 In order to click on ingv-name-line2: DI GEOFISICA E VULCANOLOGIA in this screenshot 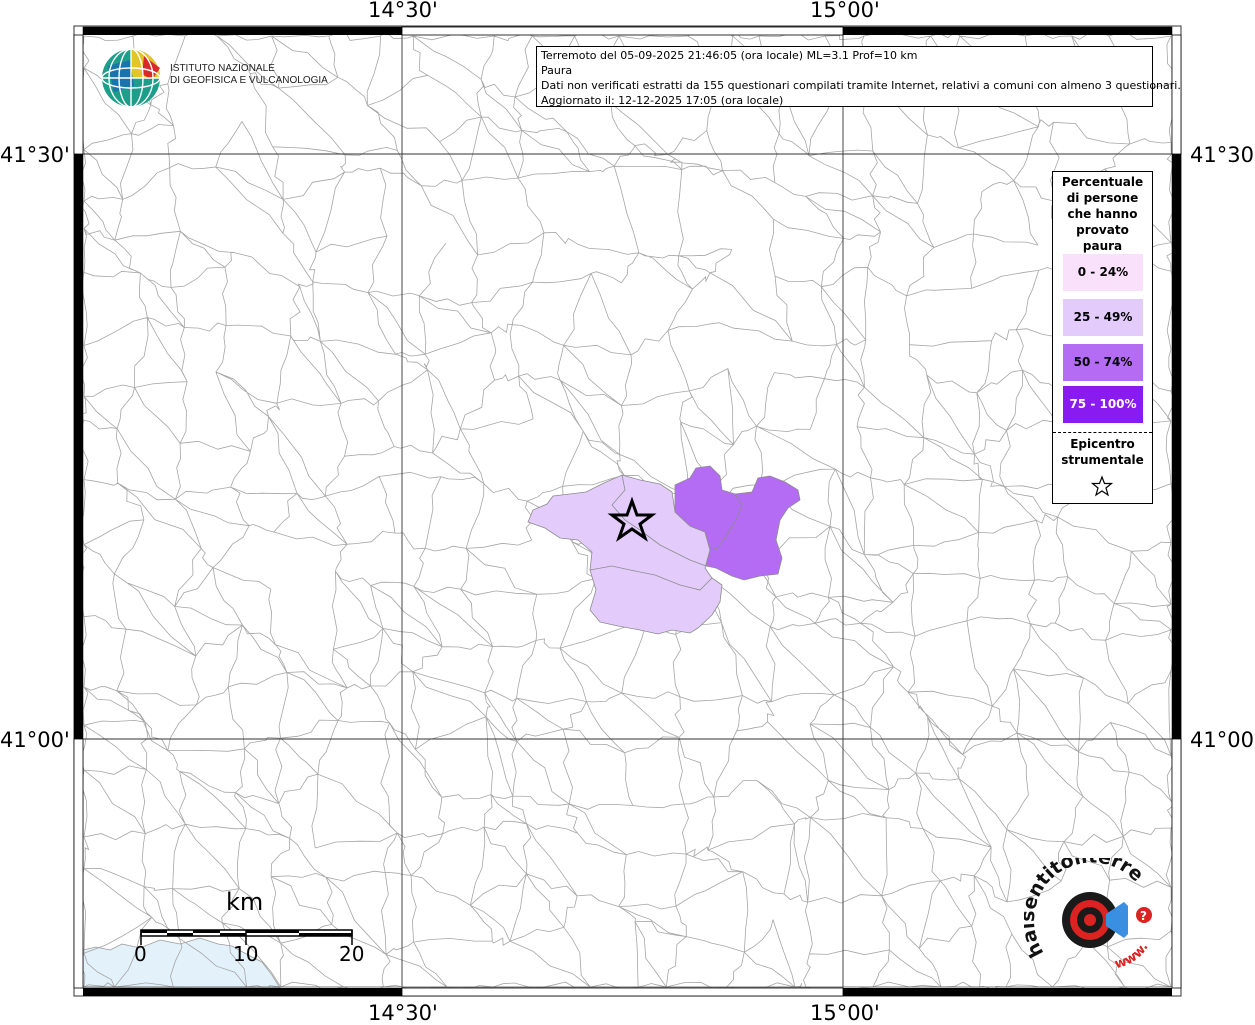, I will do `click(249, 80)`.